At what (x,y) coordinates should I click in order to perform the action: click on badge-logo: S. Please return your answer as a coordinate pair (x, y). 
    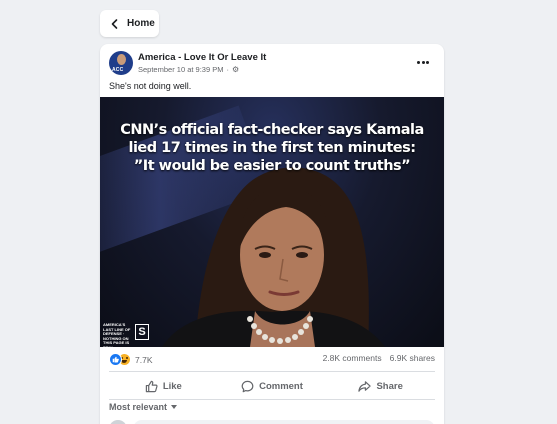
    Looking at the image, I should click on (142, 332).